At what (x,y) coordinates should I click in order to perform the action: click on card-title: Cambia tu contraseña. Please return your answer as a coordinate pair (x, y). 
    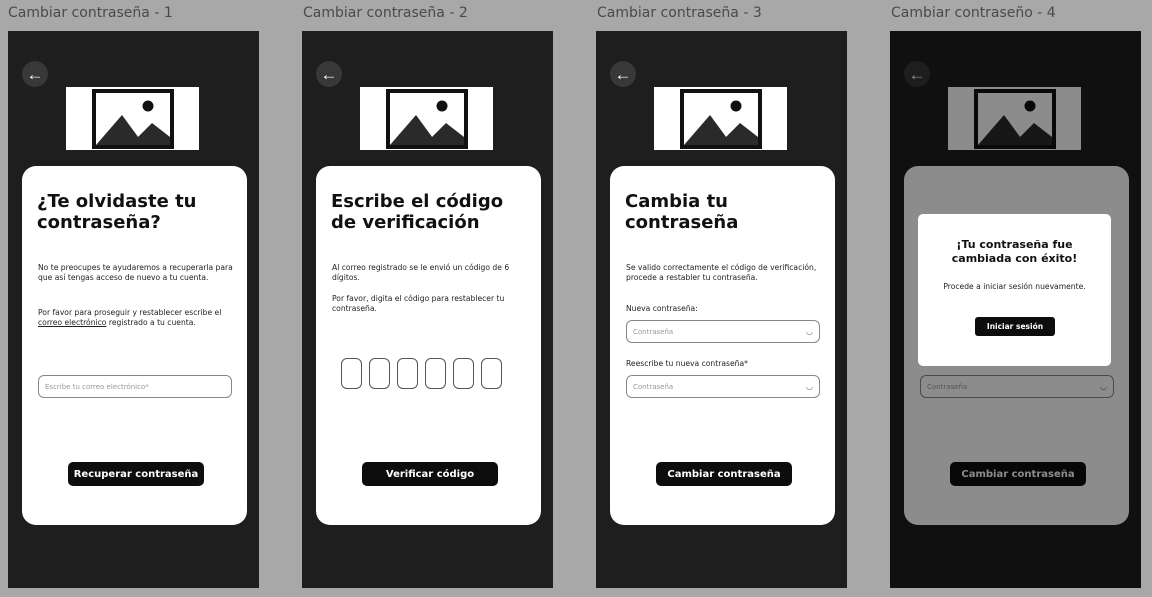
    Looking at the image, I should click on (682, 212).